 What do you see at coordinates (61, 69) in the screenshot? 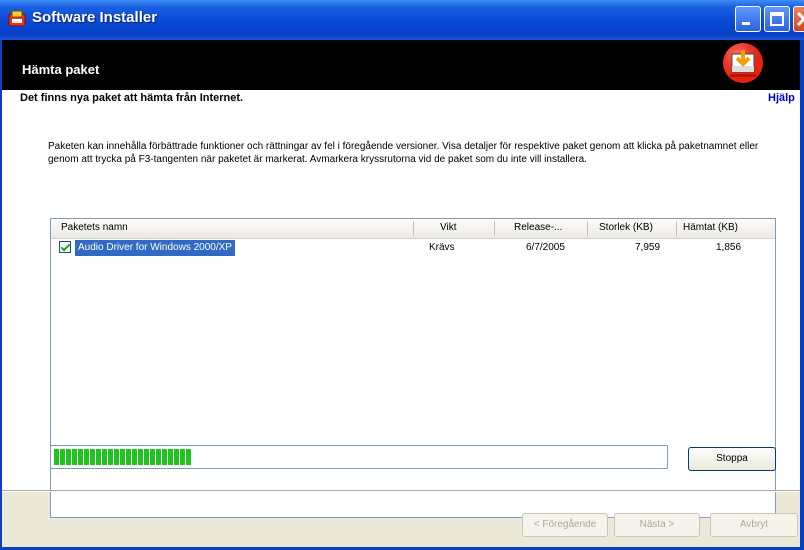
I see `header-title: Hämta paket` at bounding box center [61, 69].